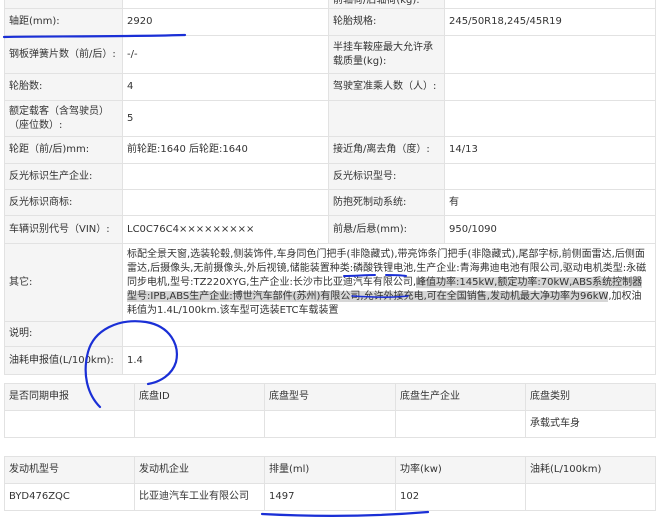 Image resolution: width=660 pixels, height=528 pixels. I want to click on engine-cell: BYD476ZQC, so click(69, 497).